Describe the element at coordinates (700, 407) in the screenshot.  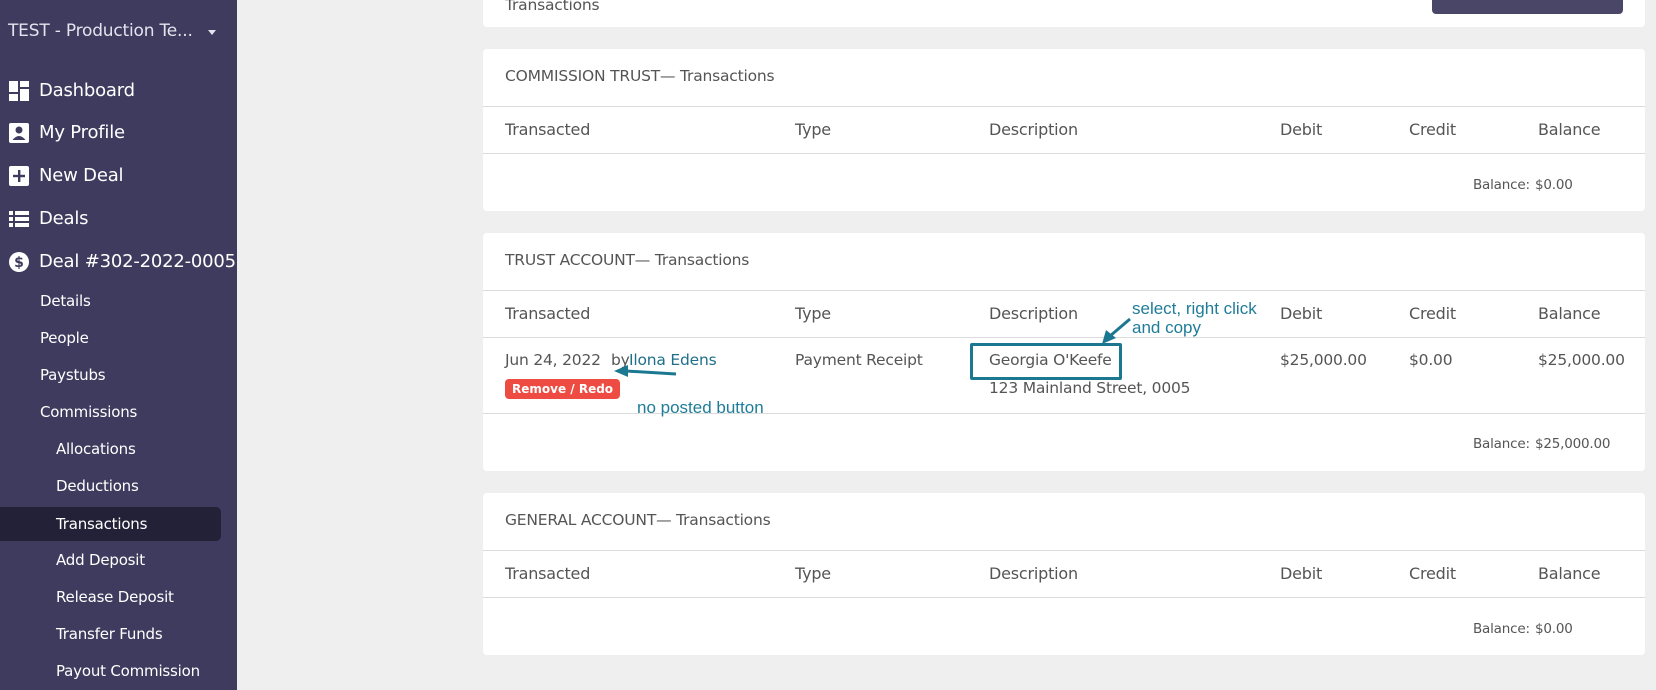
I see `annotation-posted-hint: no posted button` at that location.